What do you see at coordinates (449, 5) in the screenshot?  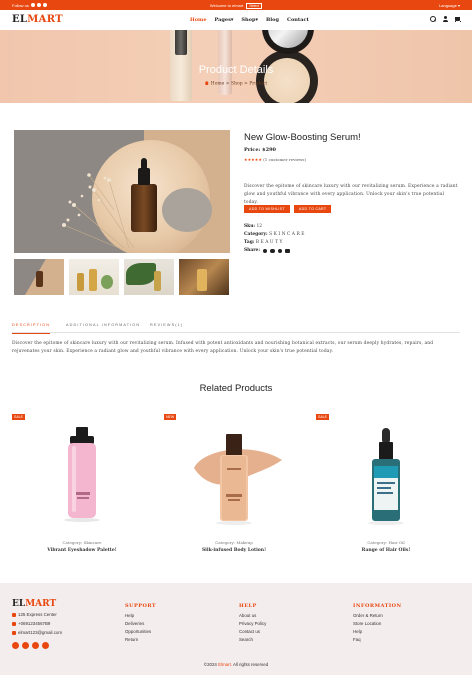 I see `language-select: Language ▾` at bounding box center [449, 5].